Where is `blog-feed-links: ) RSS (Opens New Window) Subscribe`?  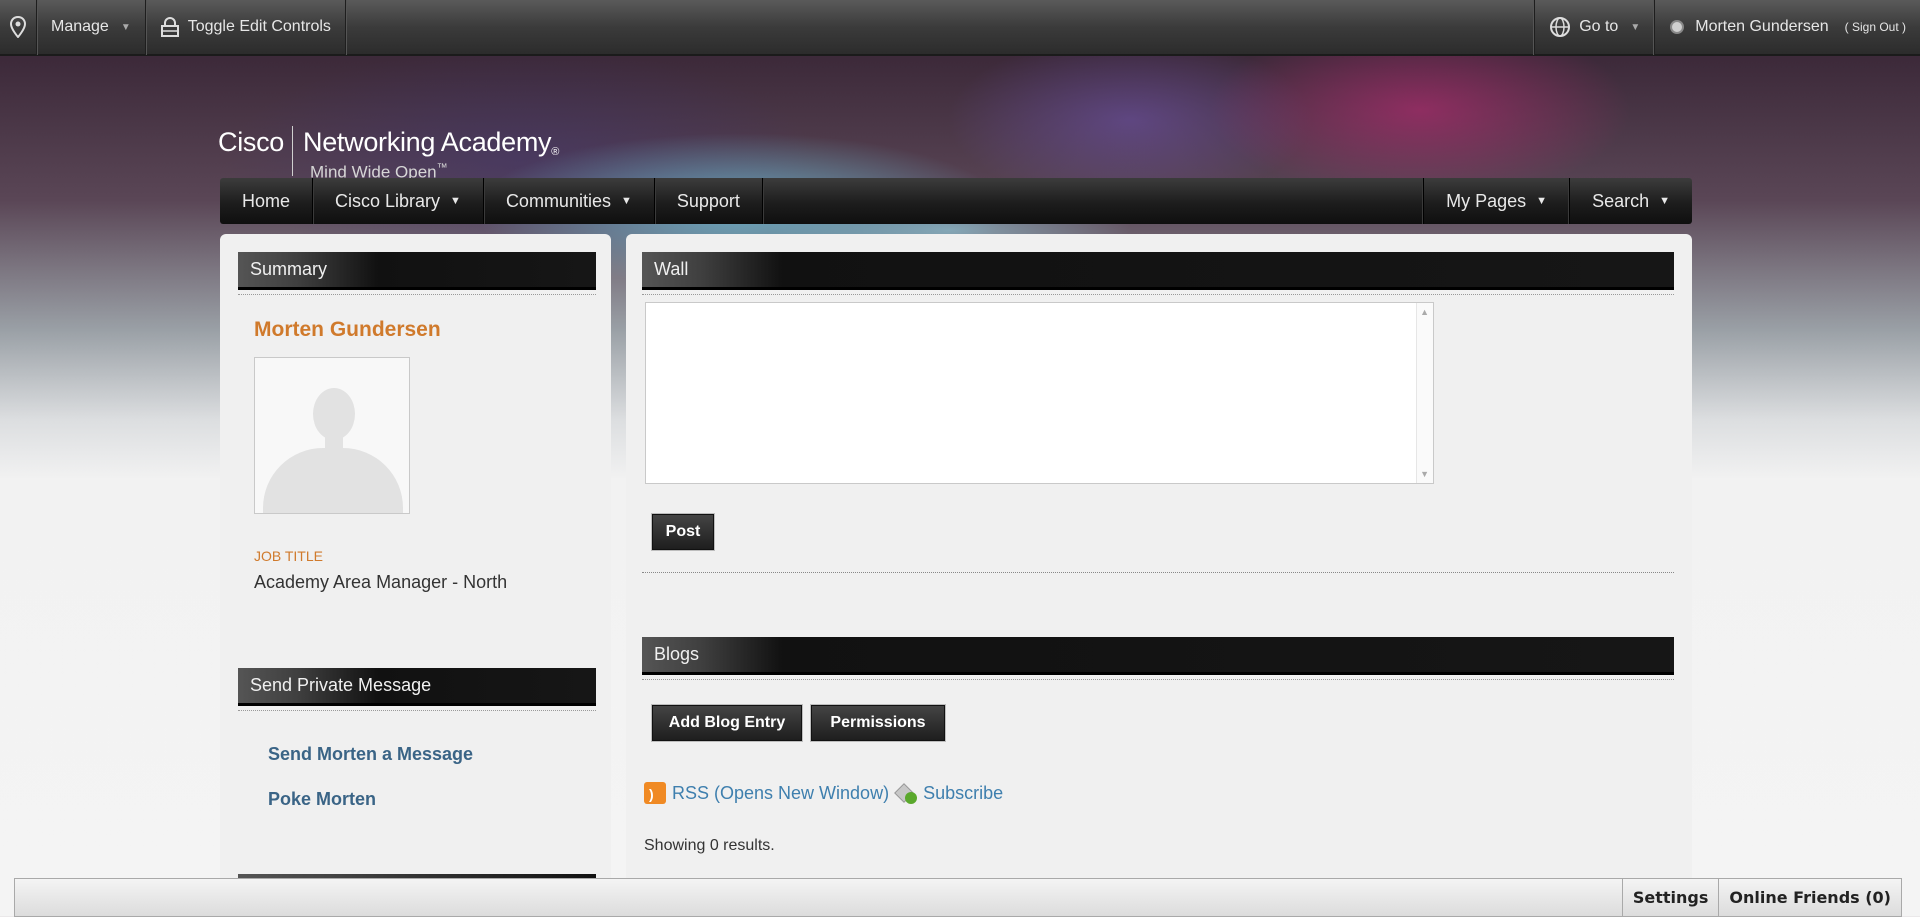 blog-feed-links: ) RSS (Opens New Window) Subscribe is located at coordinates (823, 793).